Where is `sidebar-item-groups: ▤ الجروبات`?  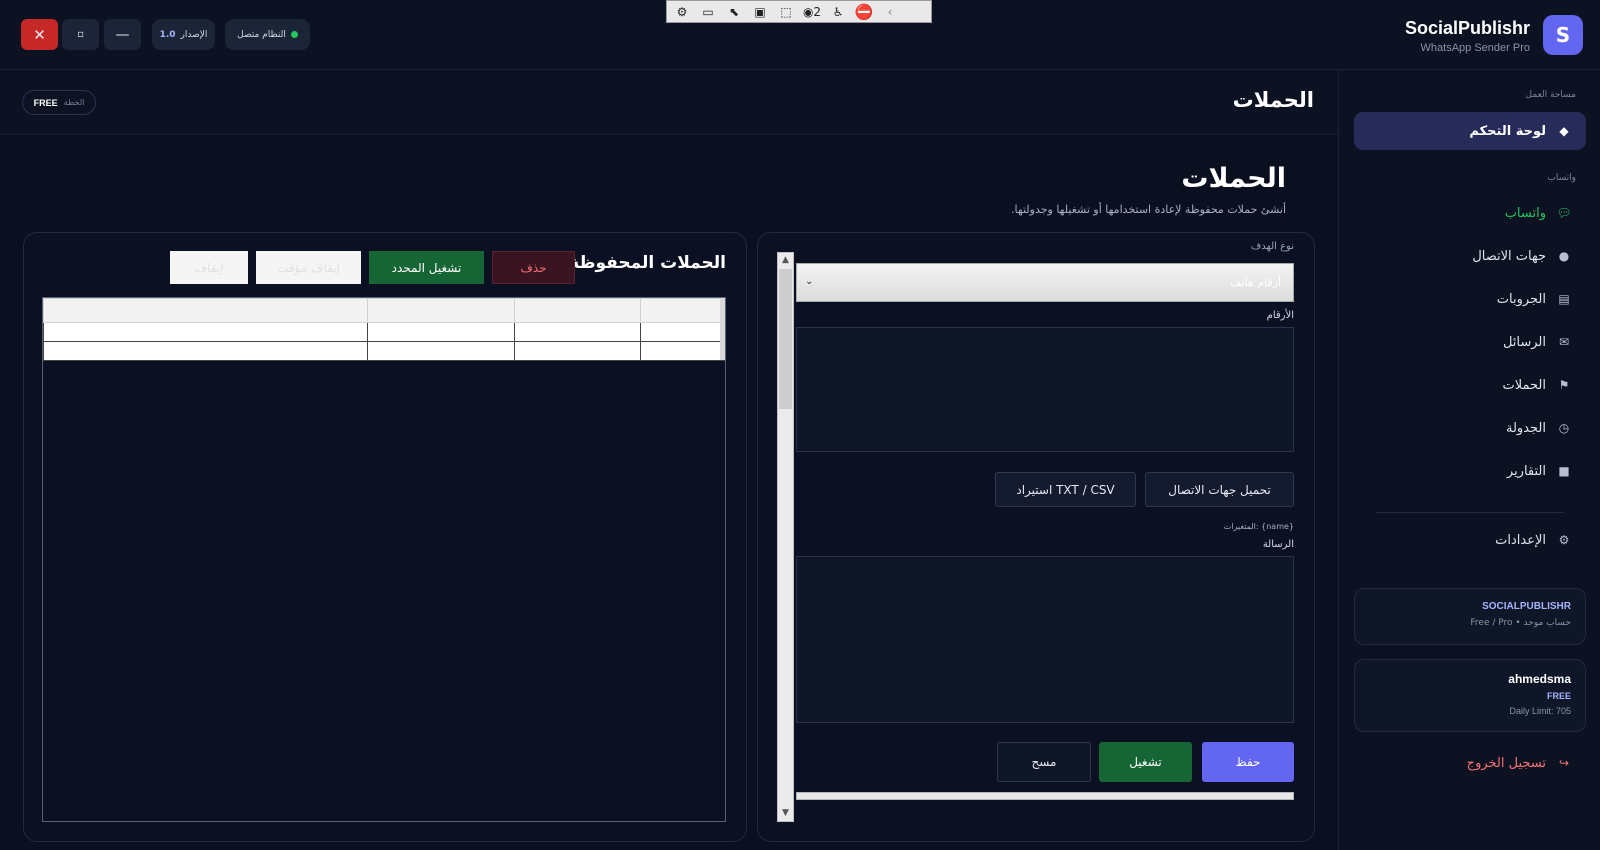 sidebar-item-groups: ▤ الجروبات is located at coordinates (1470, 299).